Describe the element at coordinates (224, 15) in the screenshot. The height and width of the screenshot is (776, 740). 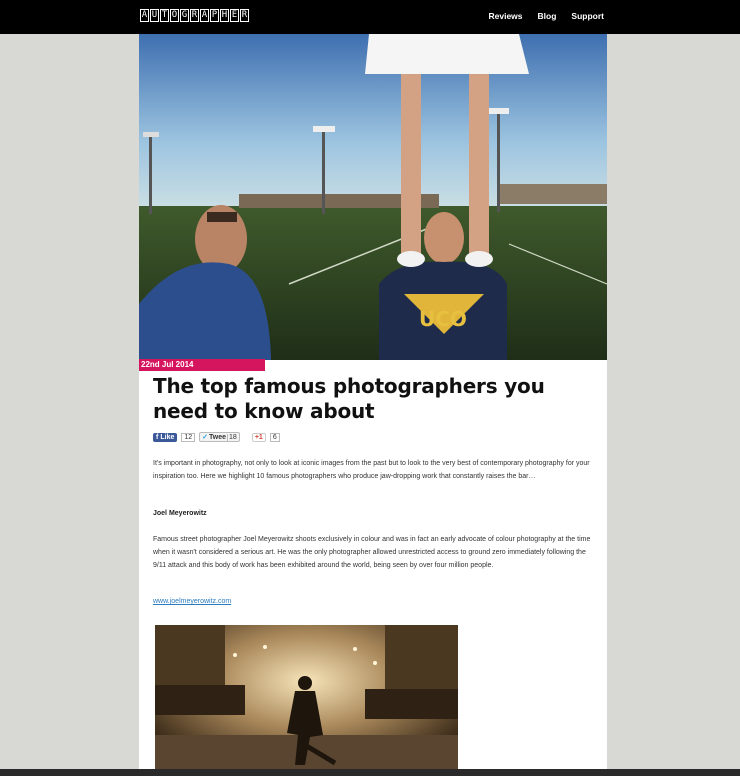
I see `logo-letter: H` at that location.